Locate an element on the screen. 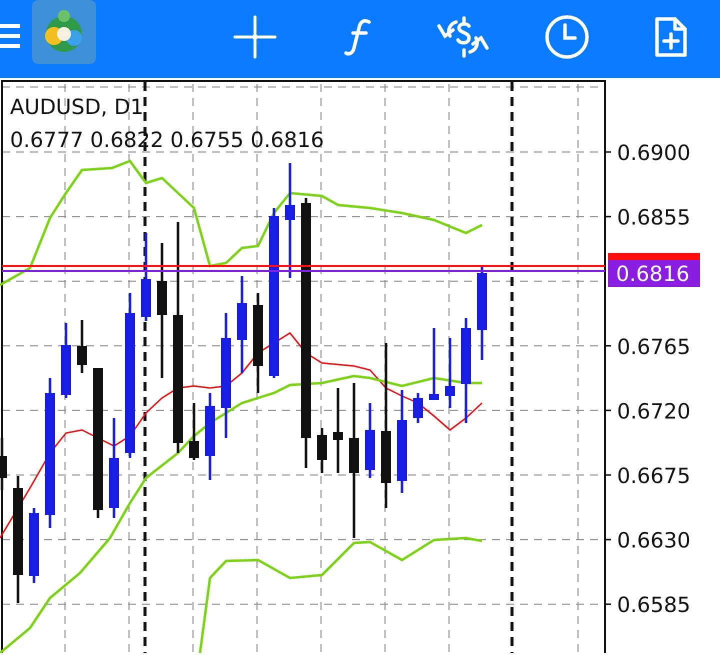 This screenshot has width=720, height=655. currency-exchange-icon is located at coordinates (463, 37).